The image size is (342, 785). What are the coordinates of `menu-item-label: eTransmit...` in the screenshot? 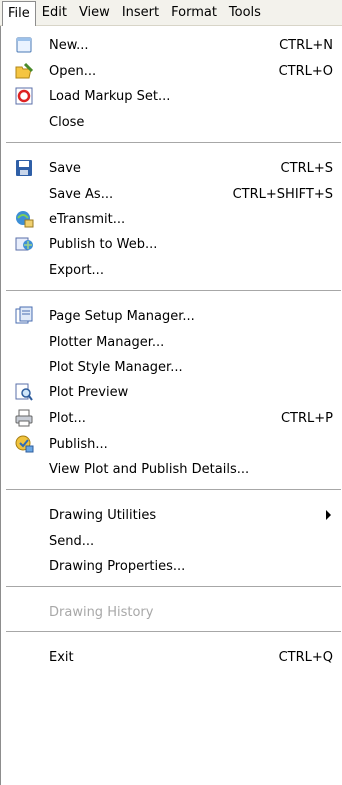 It's located at (87, 219).